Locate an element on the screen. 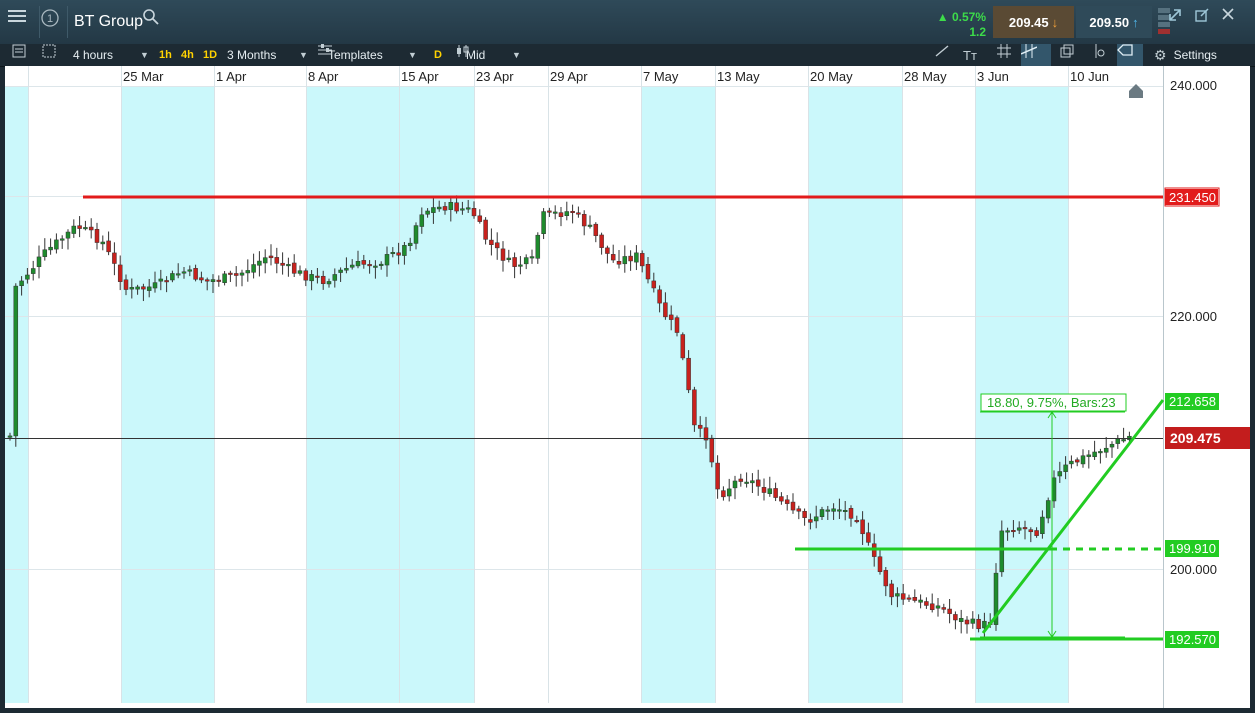 The image size is (1255, 713). buy-button: 209.50 ↑ is located at coordinates (1114, 22).